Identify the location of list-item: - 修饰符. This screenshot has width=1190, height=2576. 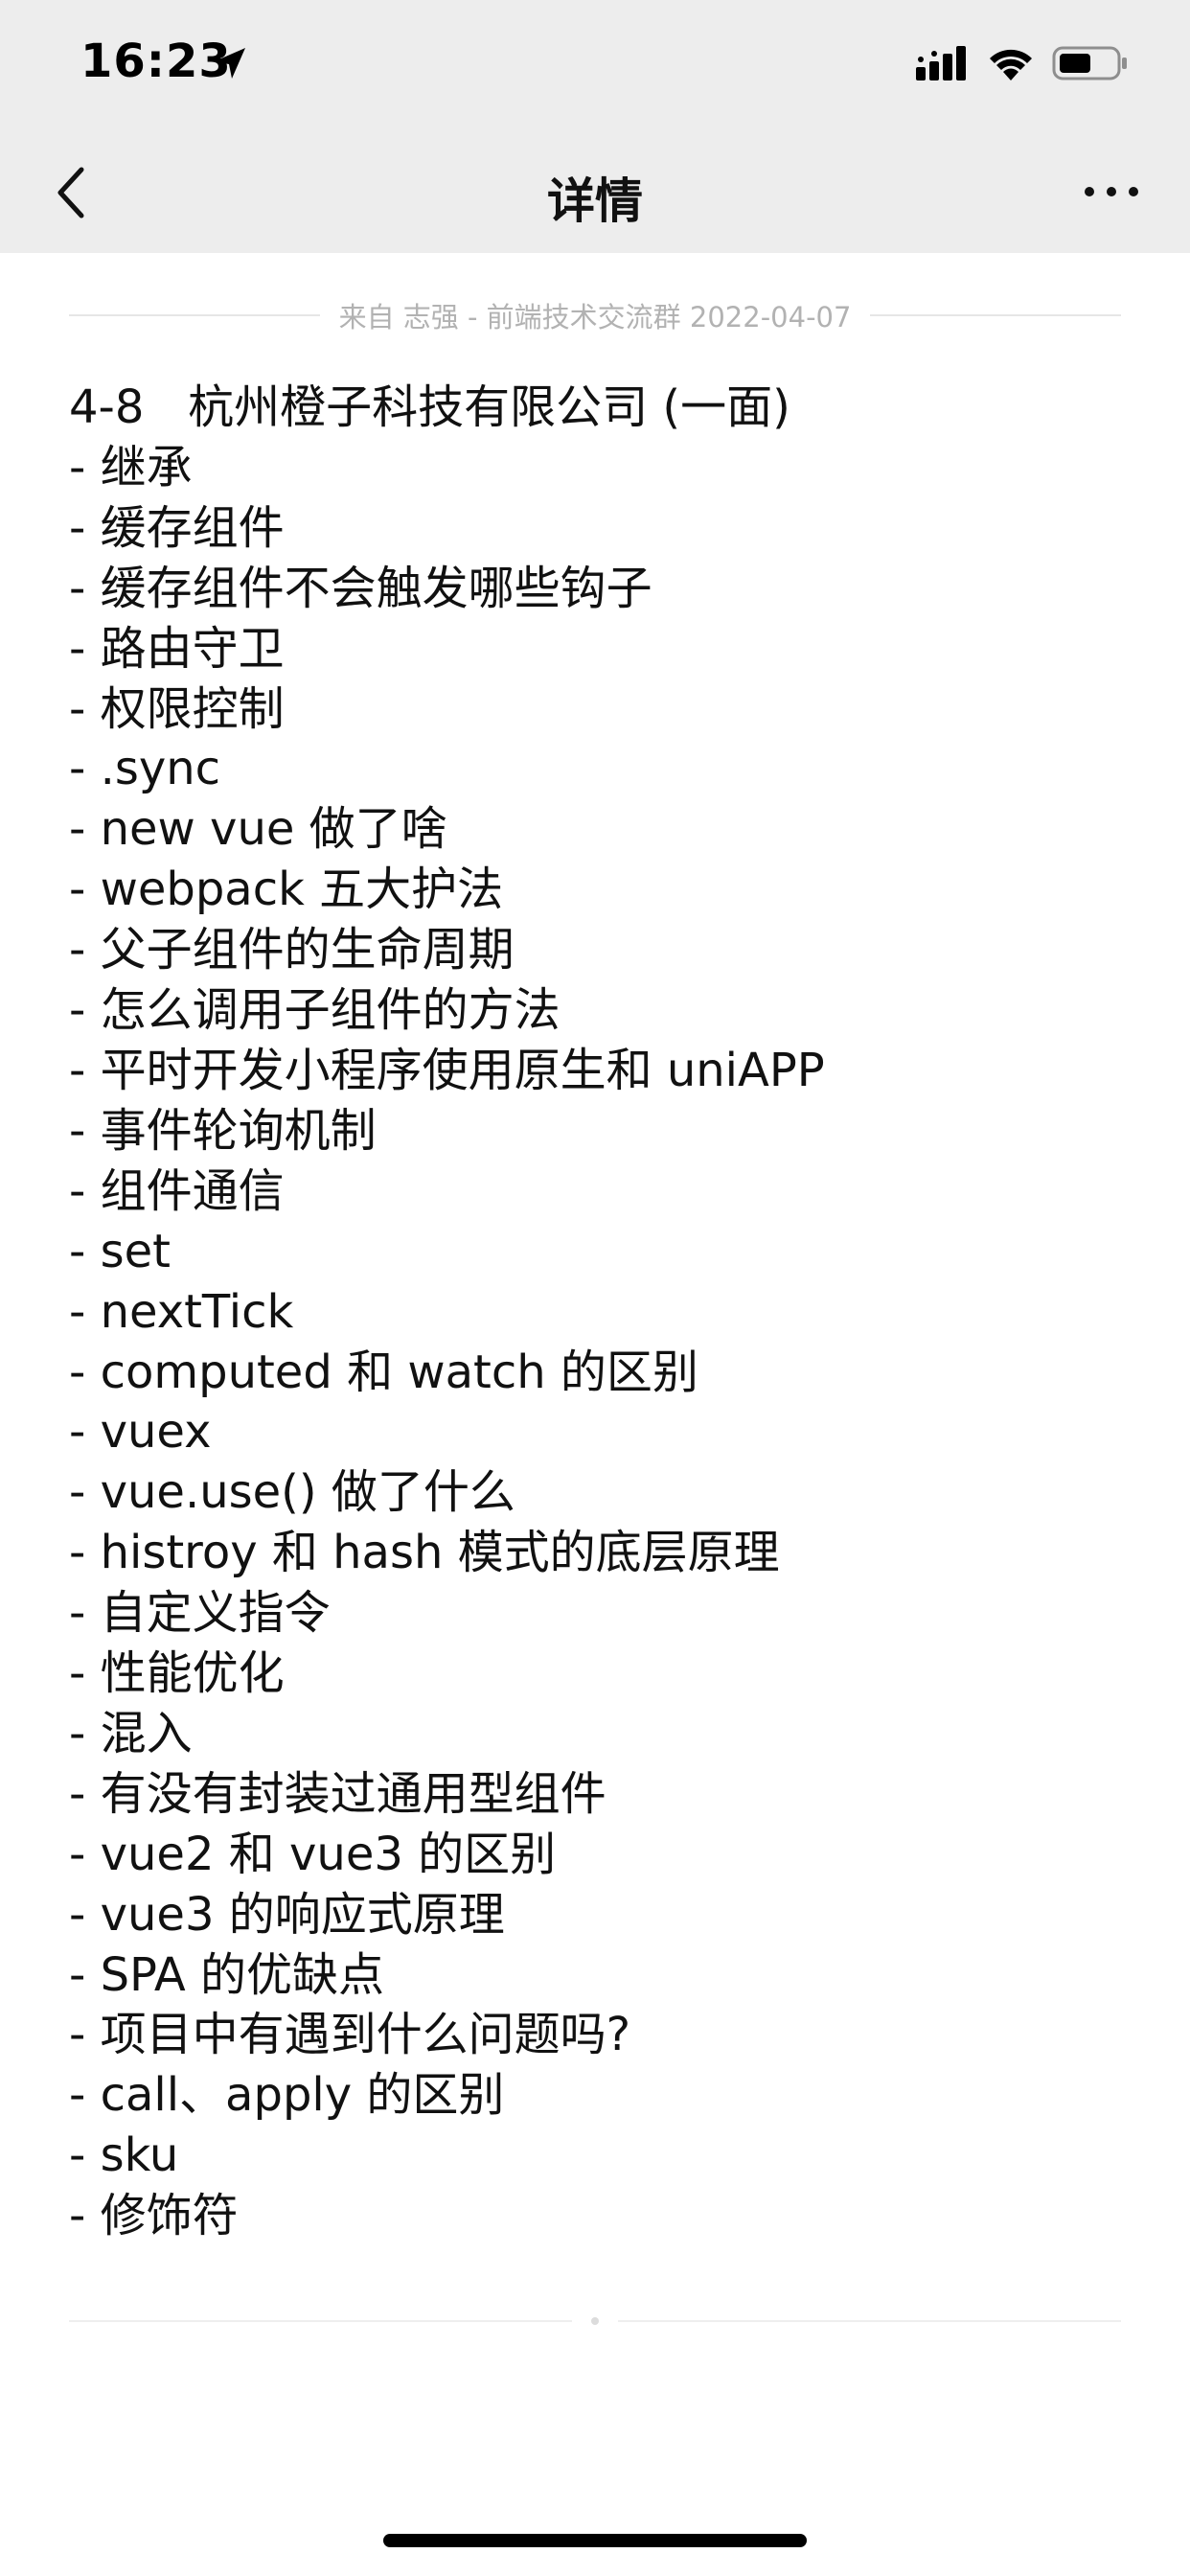
(154, 2216).